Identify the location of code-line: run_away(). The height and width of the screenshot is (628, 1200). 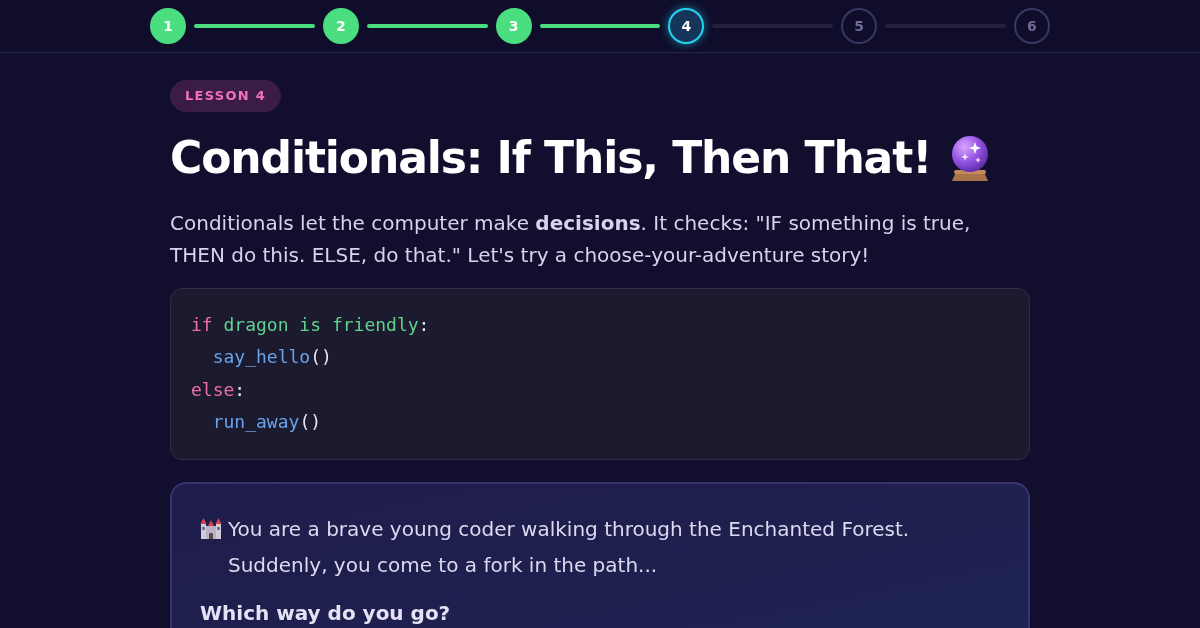
(267, 422).